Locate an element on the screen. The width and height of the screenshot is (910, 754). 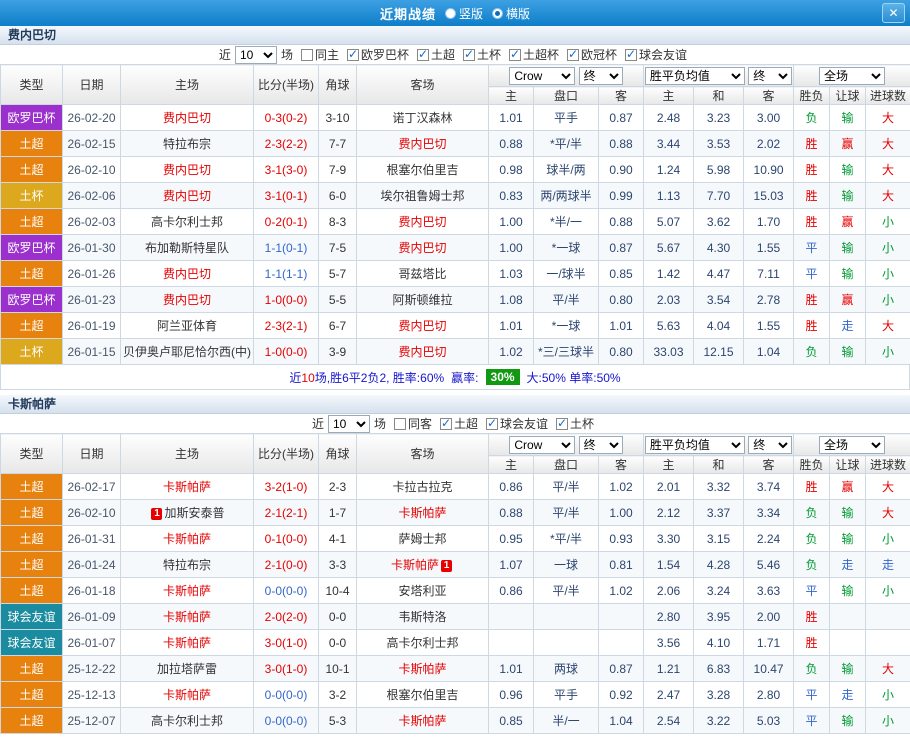
crow-away-odds: 0.93 is located at coordinates (621, 538).